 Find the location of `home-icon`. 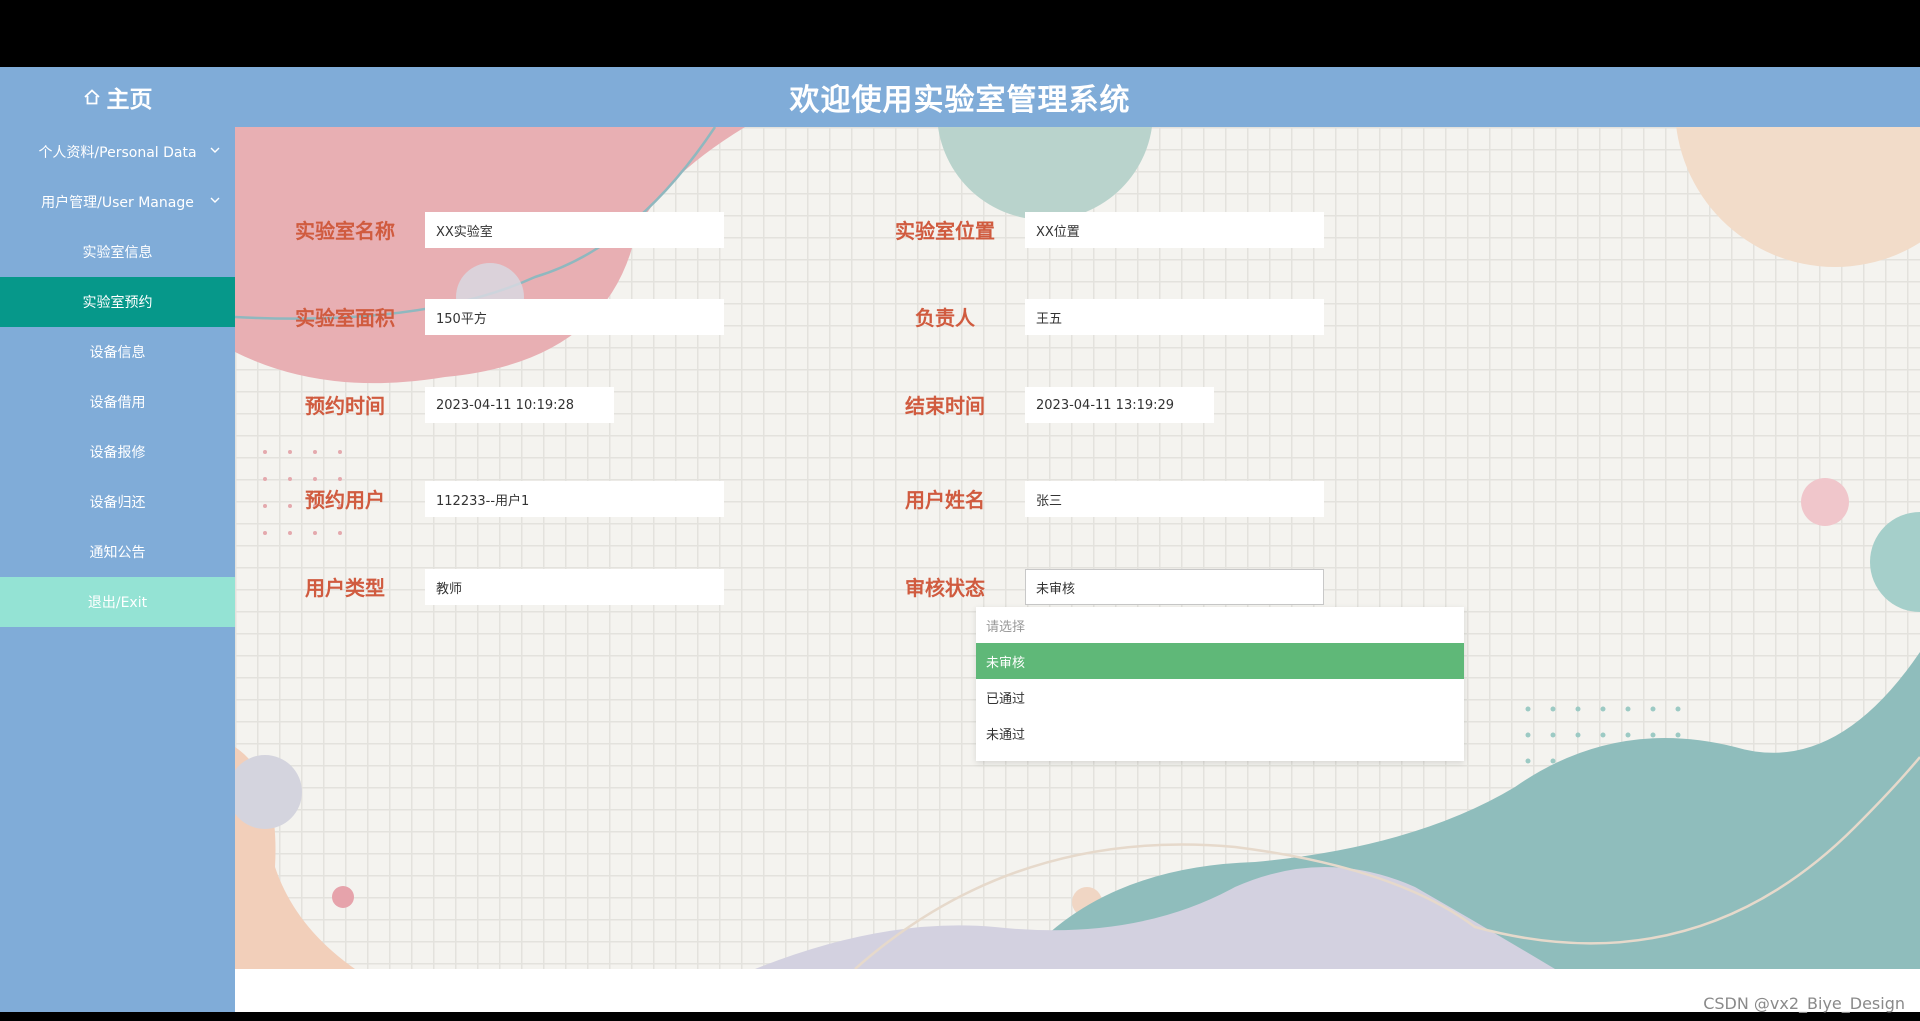

home-icon is located at coordinates (91, 97).